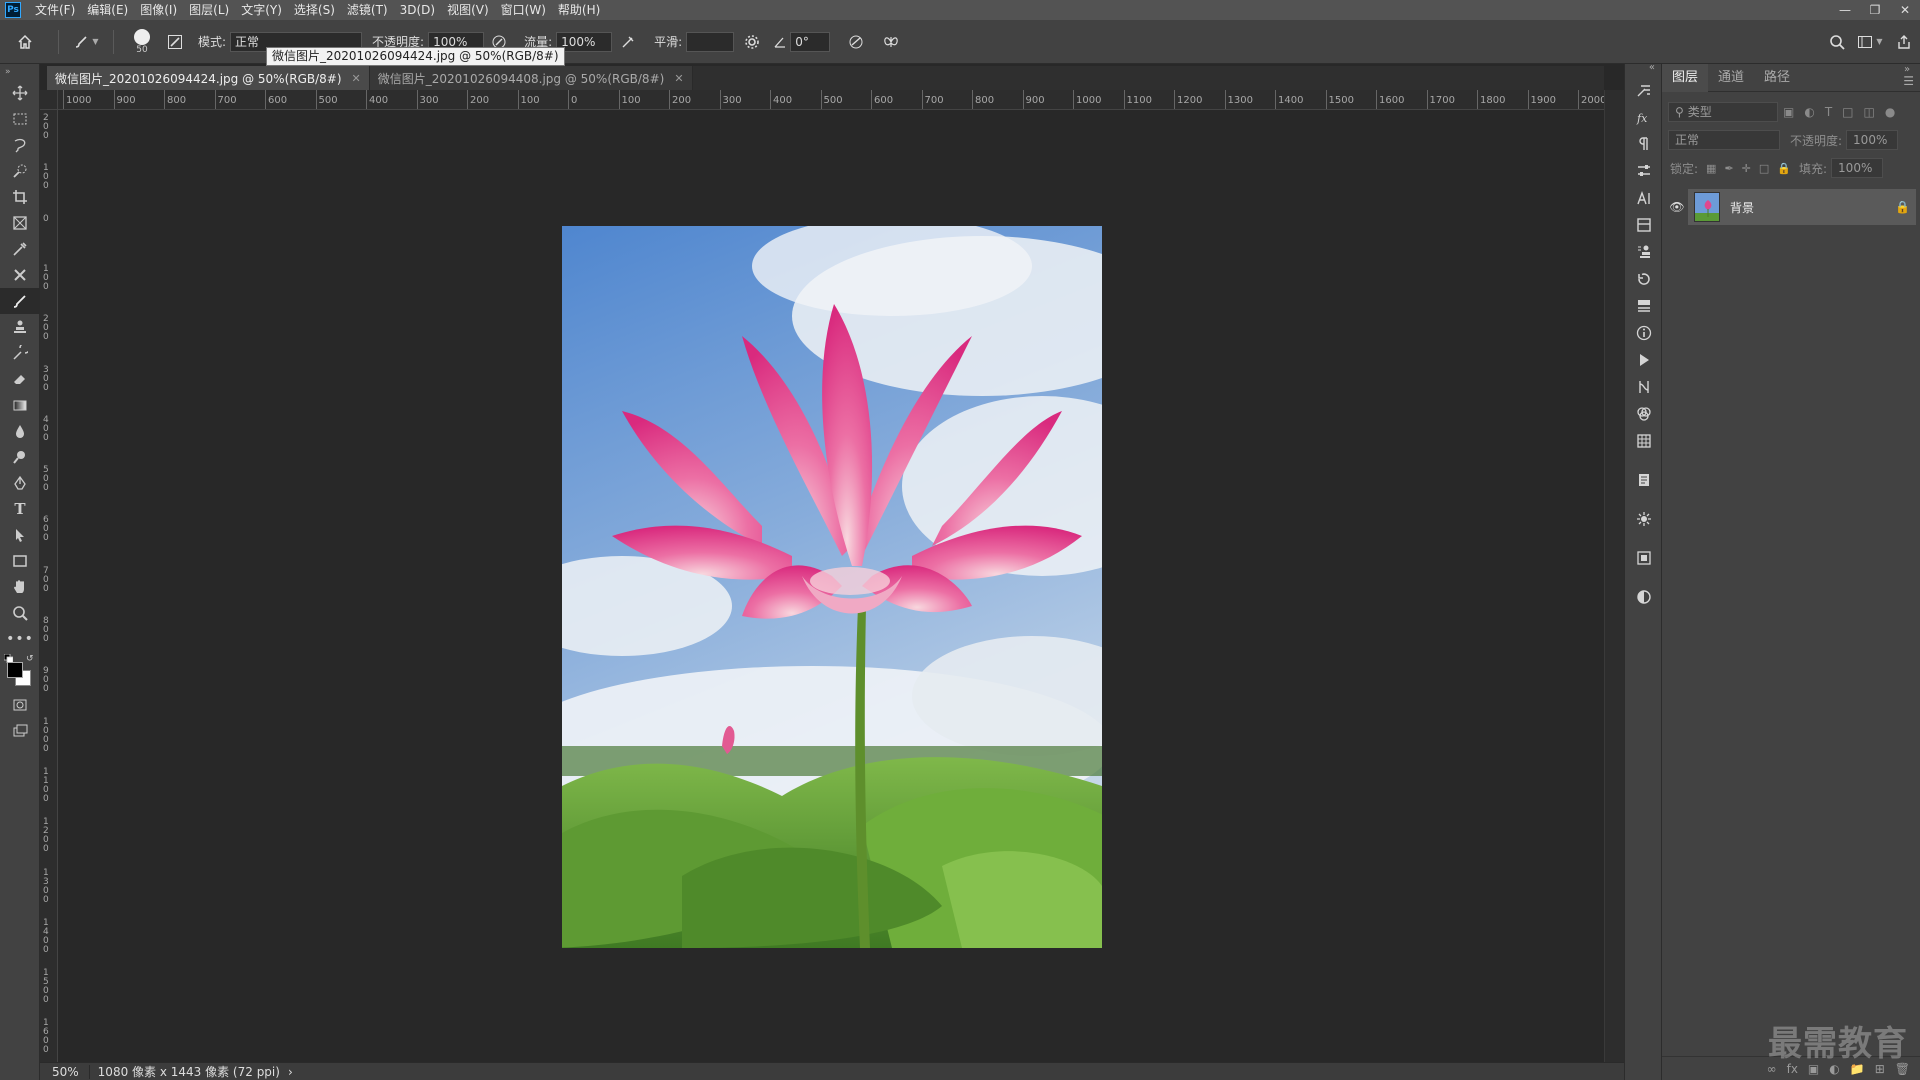 Image resolution: width=1920 pixels, height=1080 pixels. Describe the element at coordinates (1802, 207) in the screenshot. I see `layer-item-background: 背景 🔒` at that location.